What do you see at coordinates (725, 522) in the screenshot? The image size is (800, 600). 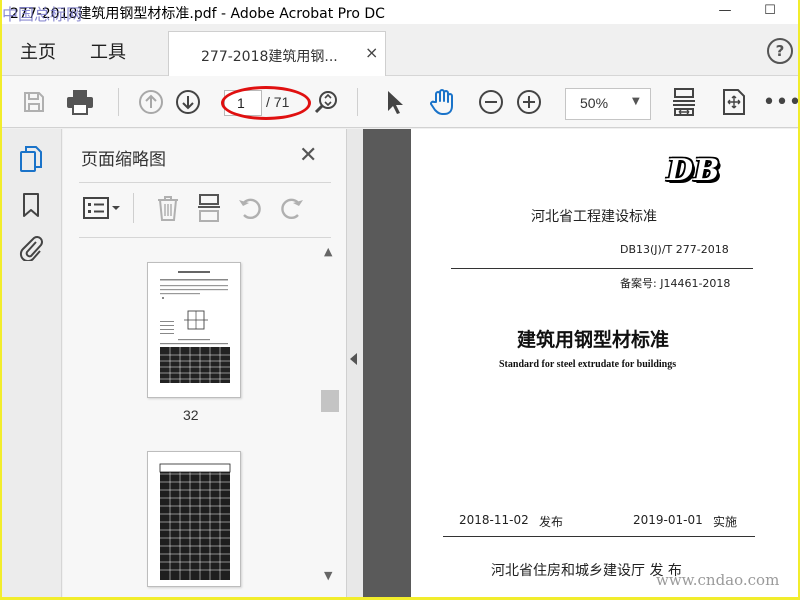 I see `implementation-label: 实施` at bounding box center [725, 522].